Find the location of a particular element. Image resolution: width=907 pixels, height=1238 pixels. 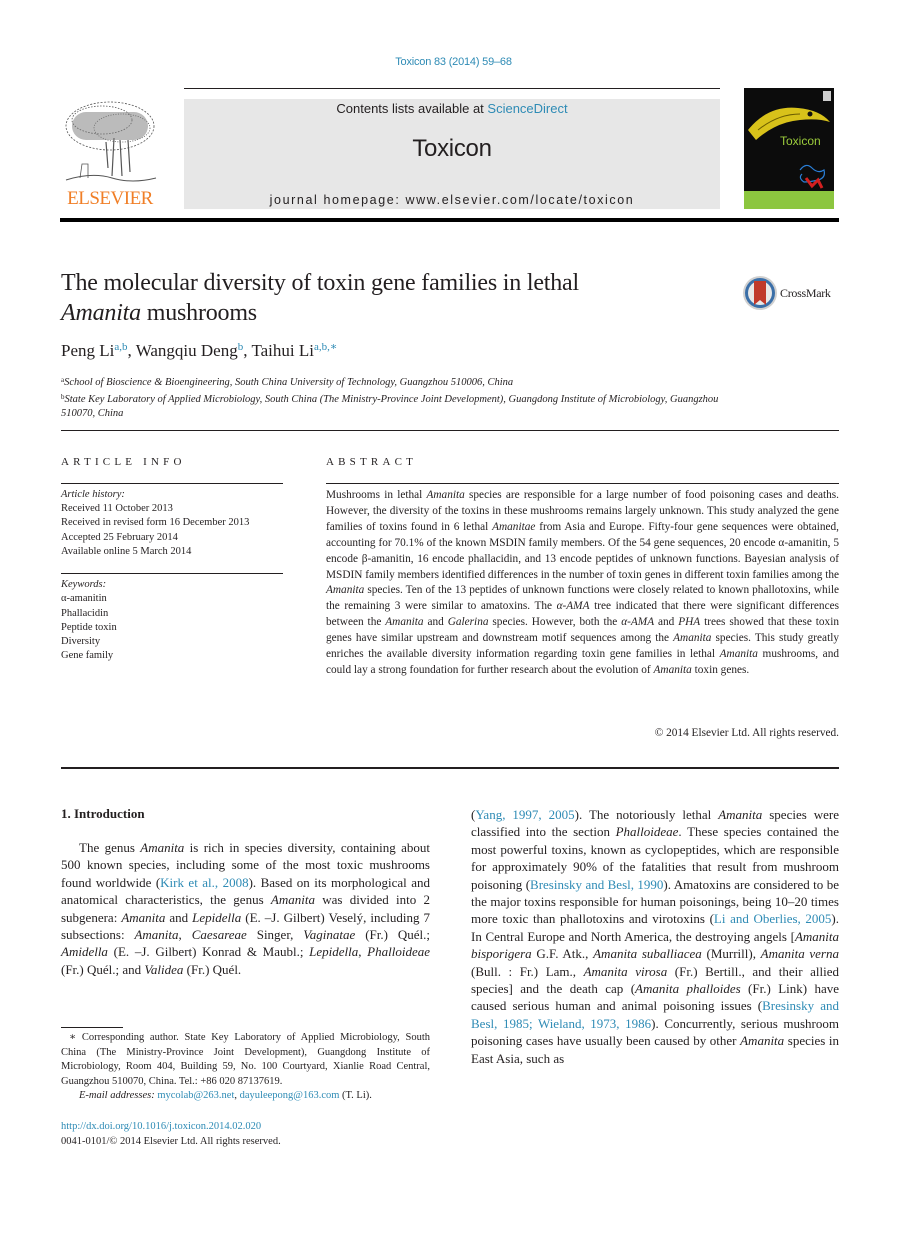

citation-link: Bresinsky and Besl, 1990 is located at coordinates (596, 884).